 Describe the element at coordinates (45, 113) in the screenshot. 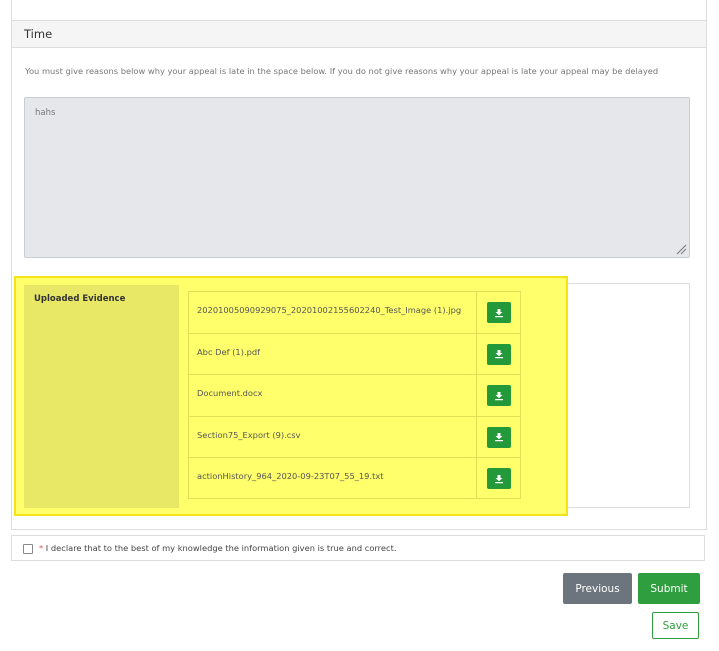

I see `late-reason-value: hahs` at that location.